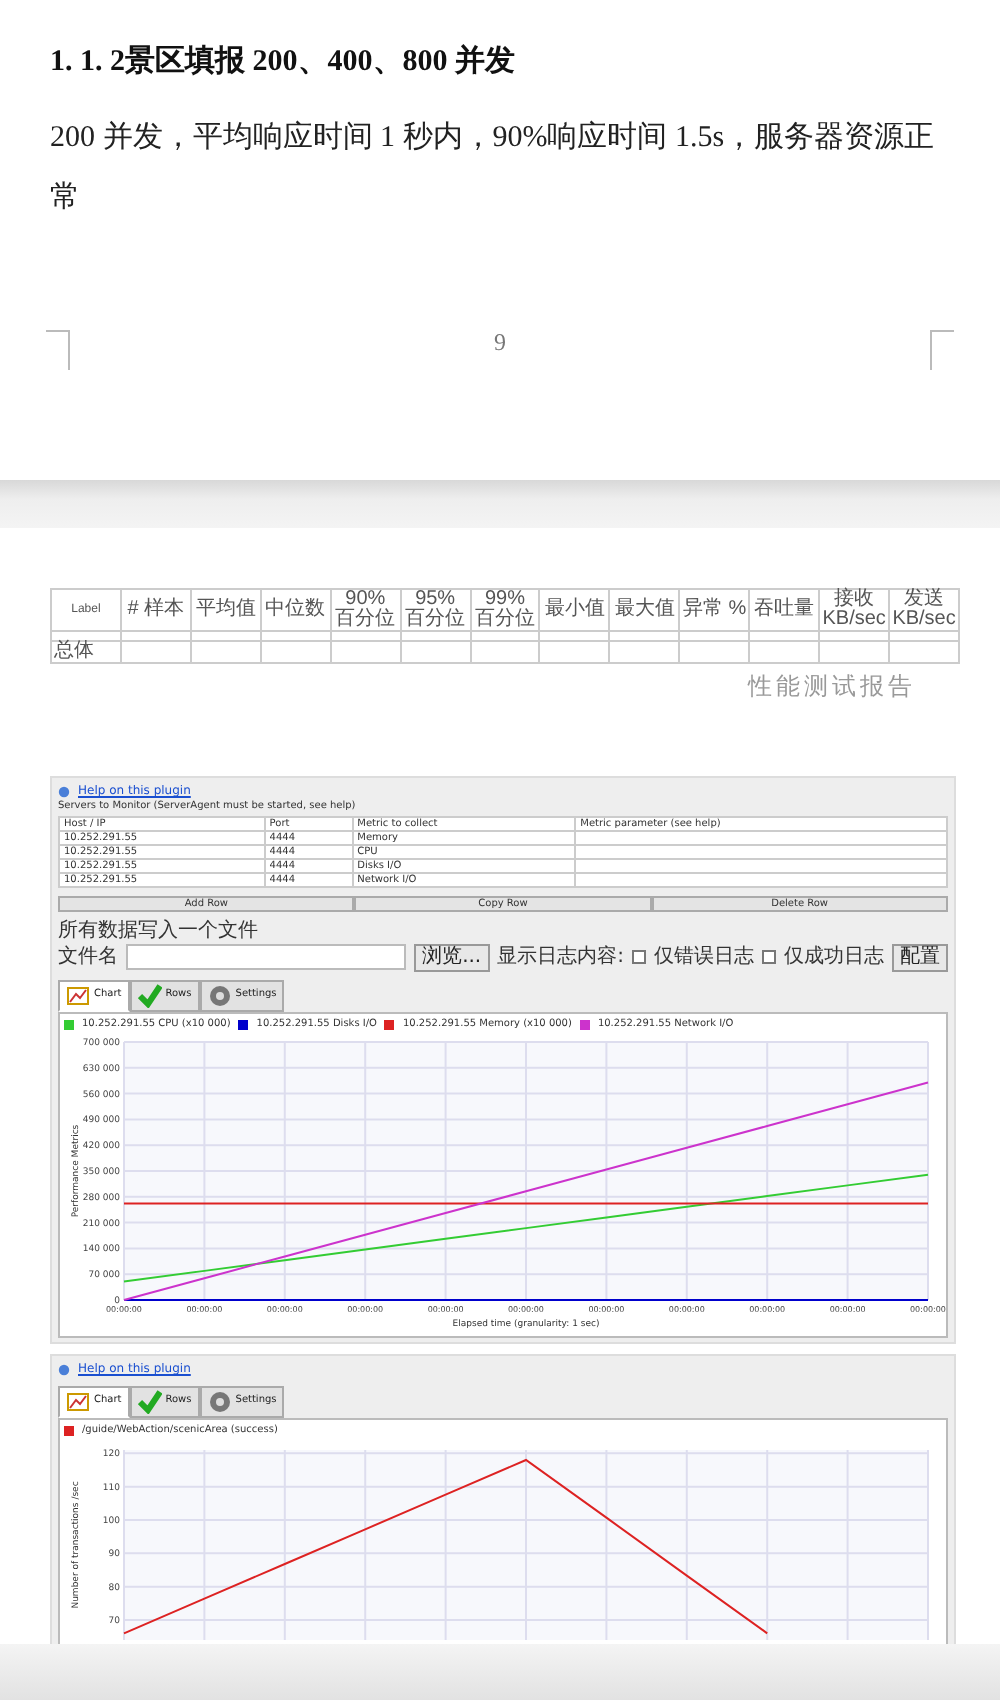 This screenshot has width=1000, height=1700. What do you see at coordinates (830, 687) in the screenshot?
I see `page-header-title: 性能测试报告` at bounding box center [830, 687].